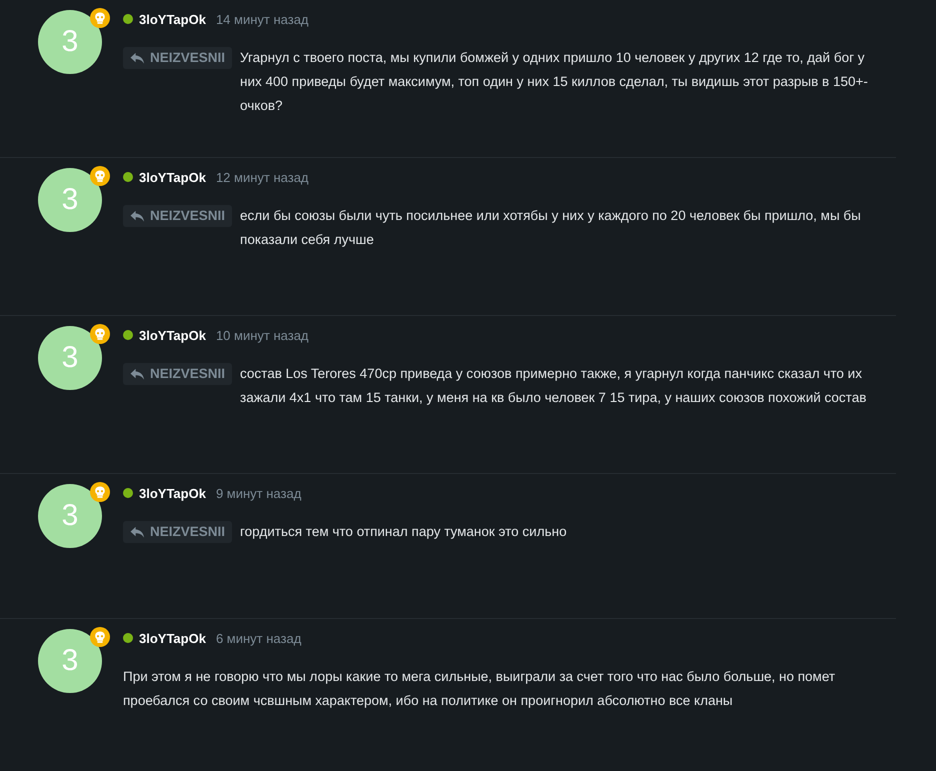 This screenshot has height=771, width=936. What do you see at coordinates (259, 493) in the screenshot?
I see `comment-time: 9 минут назад` at bounding box center [259, 493].